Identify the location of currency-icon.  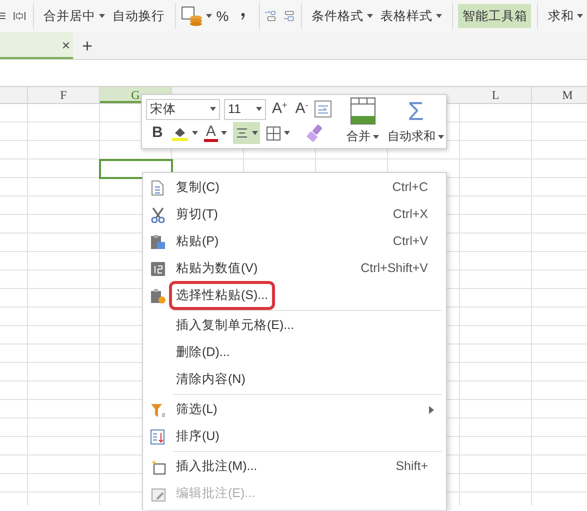
(192, 16).